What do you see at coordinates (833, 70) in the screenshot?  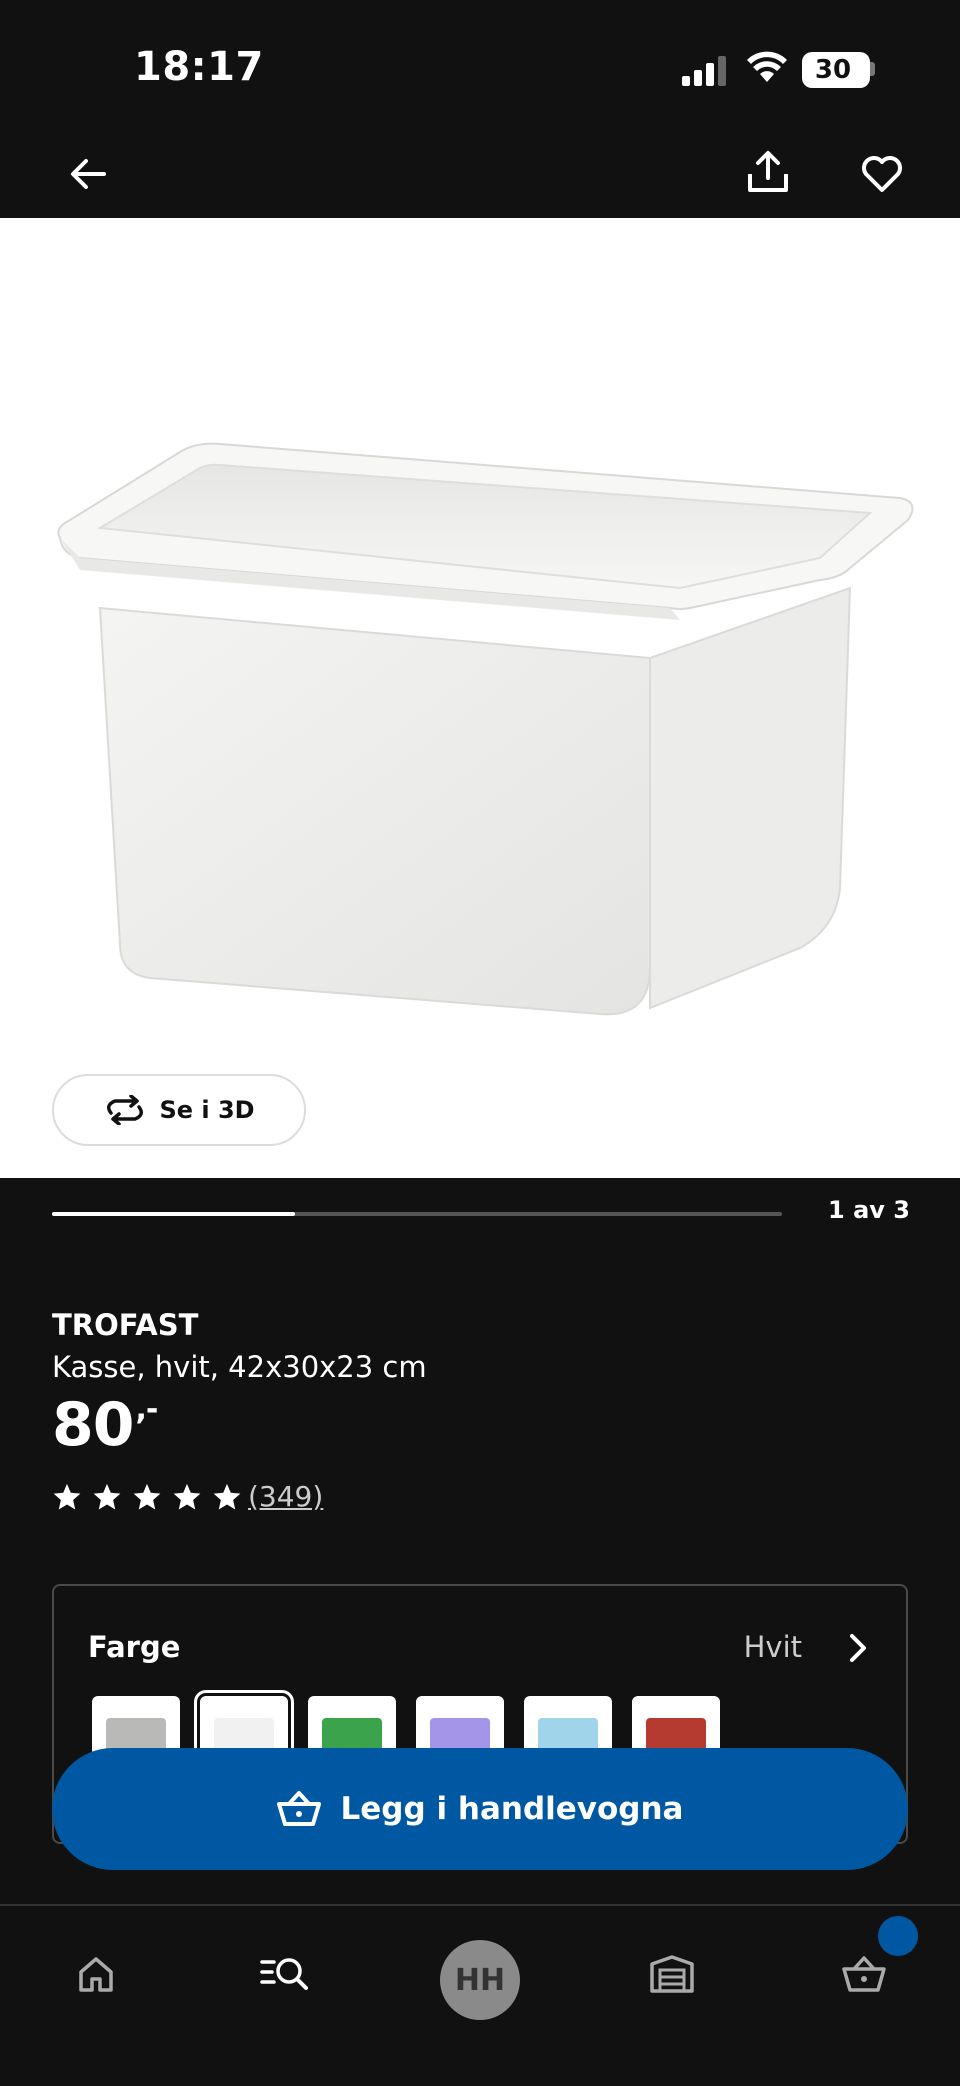 I see `battery-level: 30` at bounding box center [833, 70].